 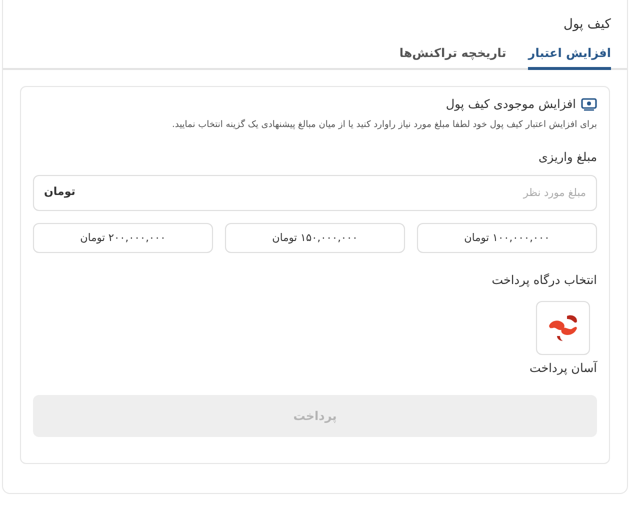 What do you see at coordinates (383, 125) in the screenshot?
I see `description-text: برای افزایش اعتبار کیف پول خود لطفا مبلغ مورد نیاز راوارد کنید یا از میان مبالغ پیشنهادی یک گزینه انتخاب نمایید.` at bounding box center [383, 125].